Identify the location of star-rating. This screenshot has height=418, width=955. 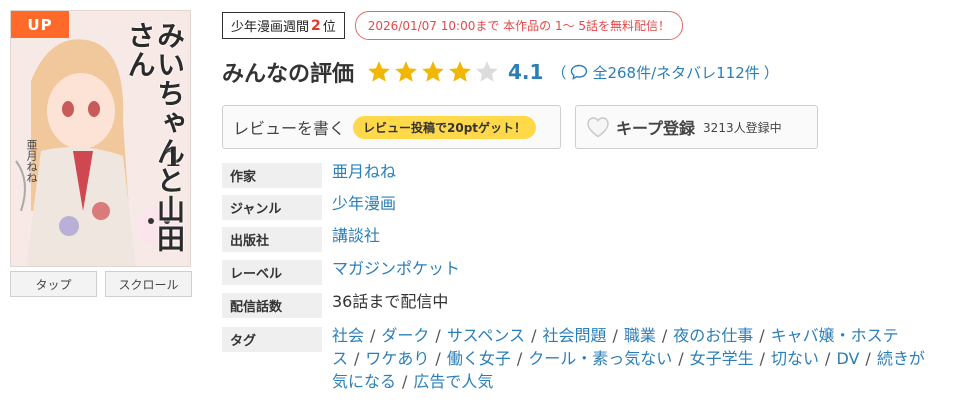
(433, 72).